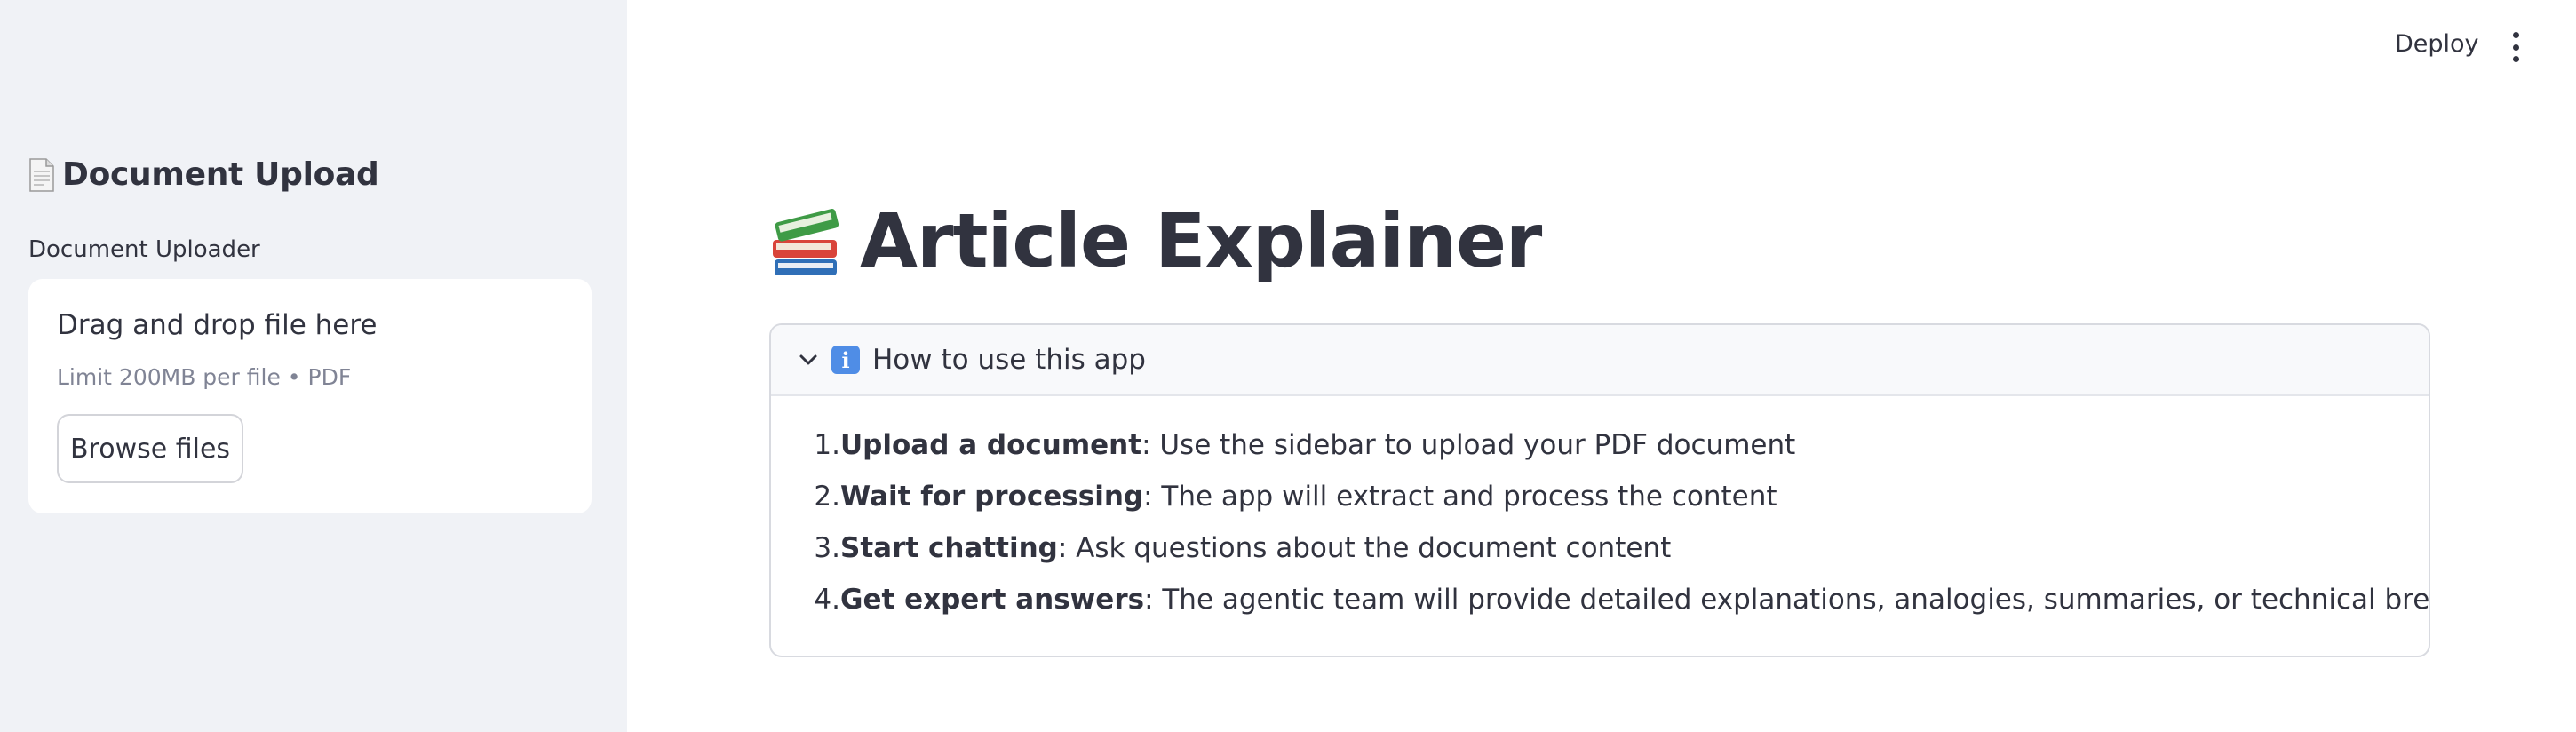 Image resolution: width=2576 pixels, height=732 pixels. Describe the element at coordinates (2515, 47) in the screenshot. I see `kebab-menu-icon` at that location.